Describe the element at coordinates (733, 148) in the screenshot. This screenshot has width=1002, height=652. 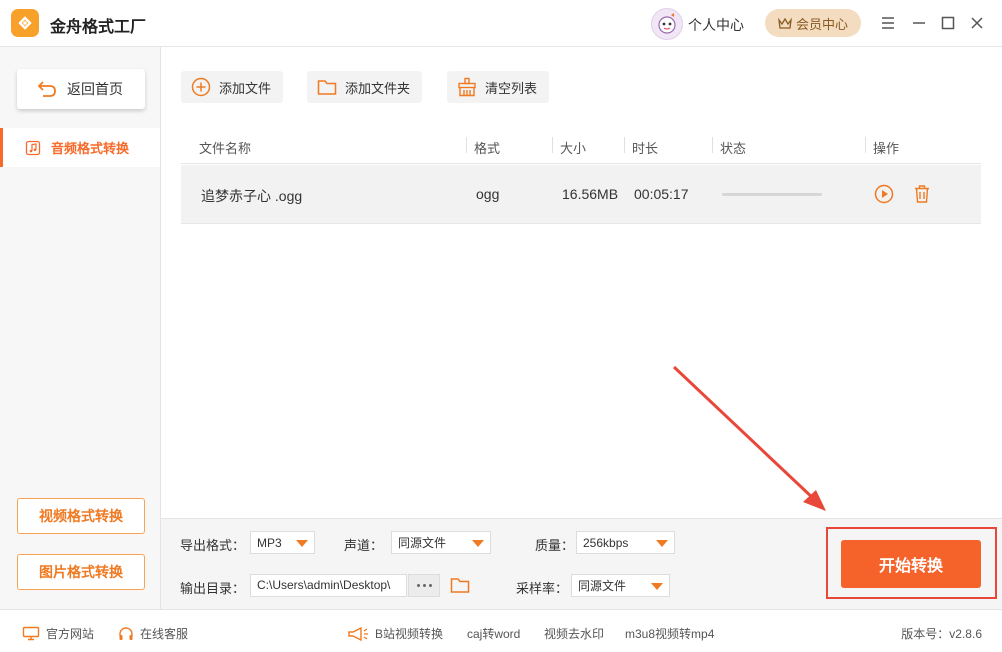
I see `column-header-status: 状态` at that location.